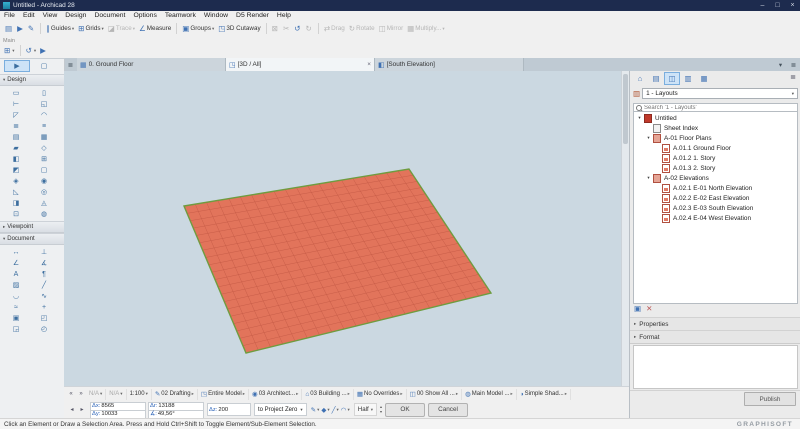  Describe the element at coordinates (82, 409) in the screenshot. I see `coordinate-bar-icon: ▸` at that location.